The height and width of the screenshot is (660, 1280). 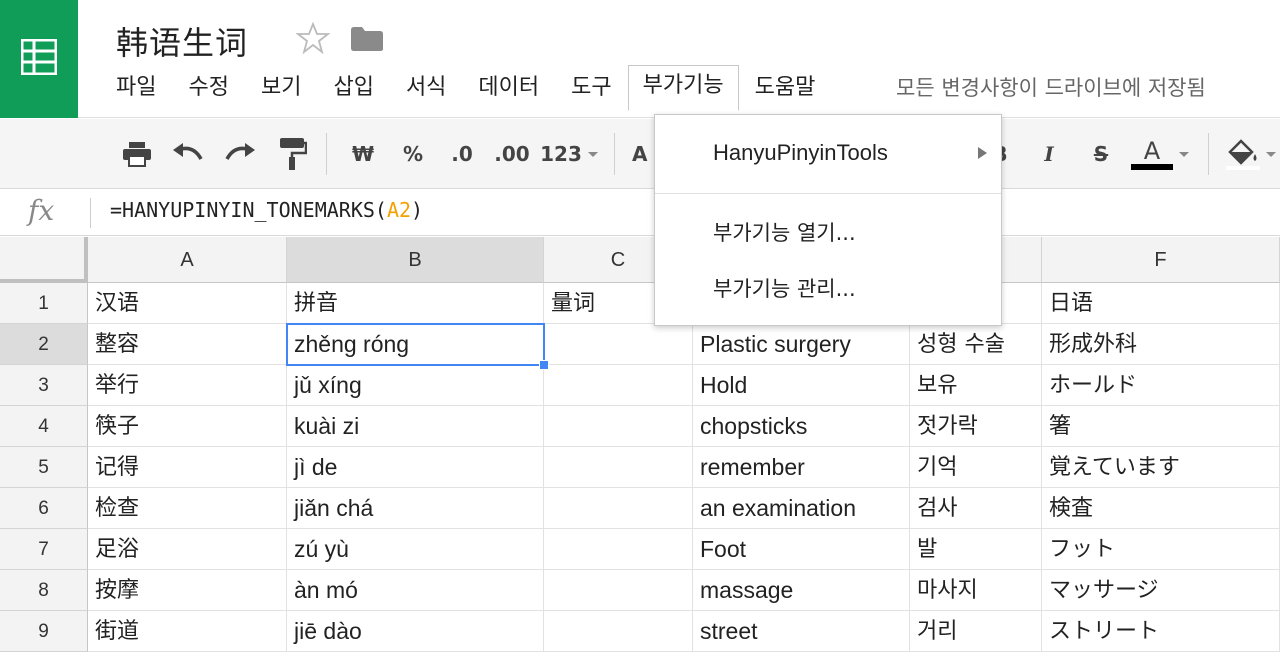 What do you see at coordinates (618, 467) in the screenshot?
I see `cell-c5` at bounding box center [618, 467].